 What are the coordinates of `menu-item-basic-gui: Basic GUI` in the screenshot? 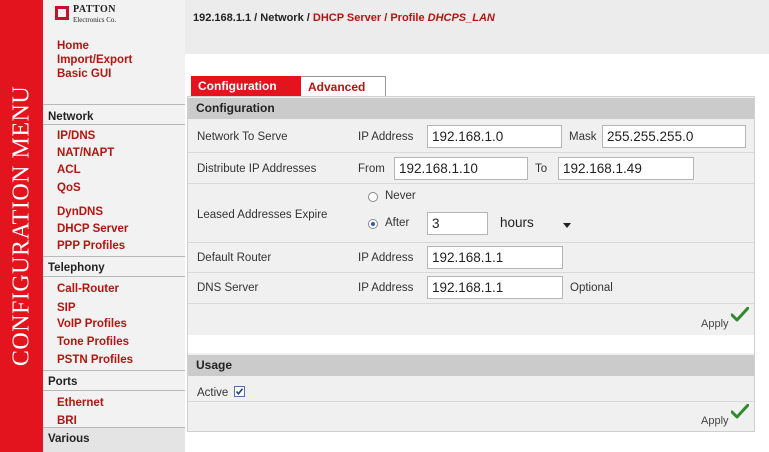 It's located at (84, 74).